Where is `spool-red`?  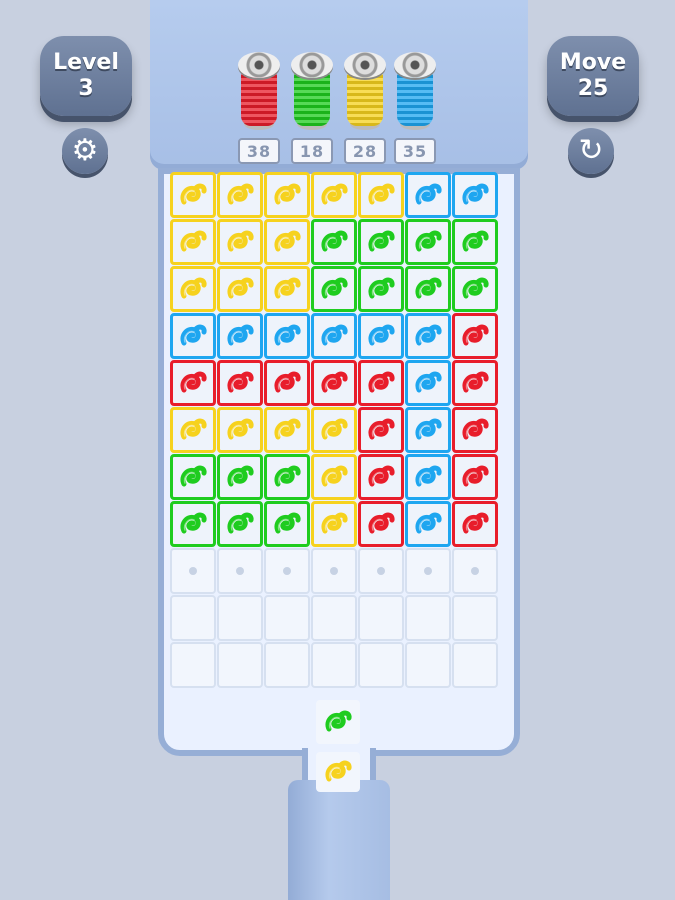 spool-red is located at coordinates (259, 91).